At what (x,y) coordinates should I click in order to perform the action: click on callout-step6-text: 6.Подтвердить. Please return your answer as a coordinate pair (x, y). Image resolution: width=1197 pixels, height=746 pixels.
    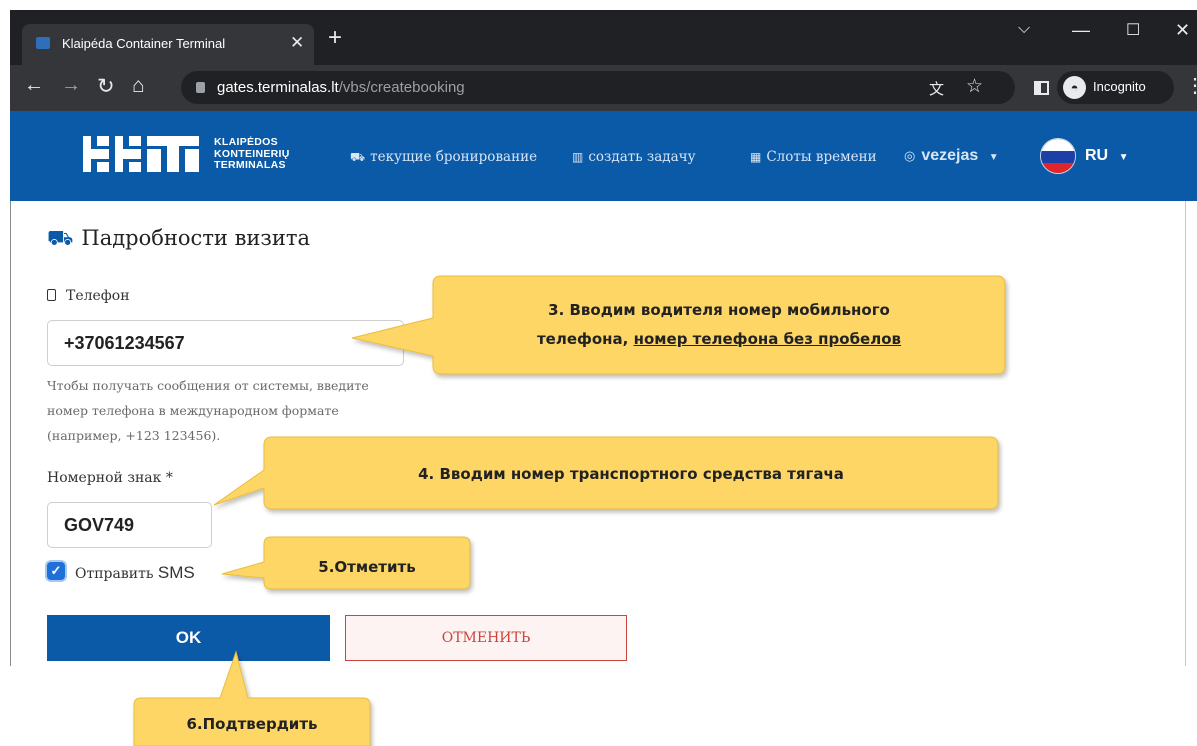
    Looking at the image, I should click on (252, 724).